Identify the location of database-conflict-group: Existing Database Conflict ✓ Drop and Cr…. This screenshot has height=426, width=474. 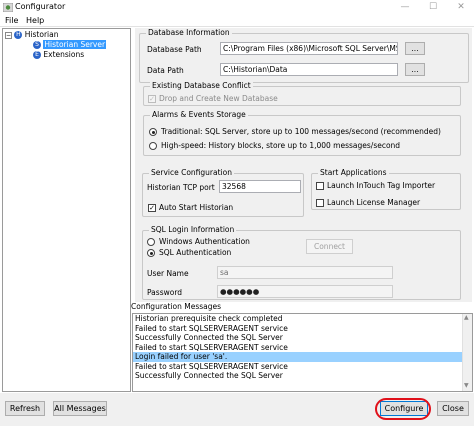
(302, 93).